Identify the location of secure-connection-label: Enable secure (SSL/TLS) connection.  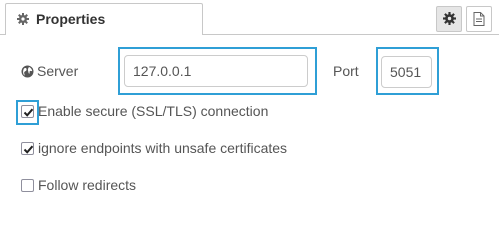
(153, 111).